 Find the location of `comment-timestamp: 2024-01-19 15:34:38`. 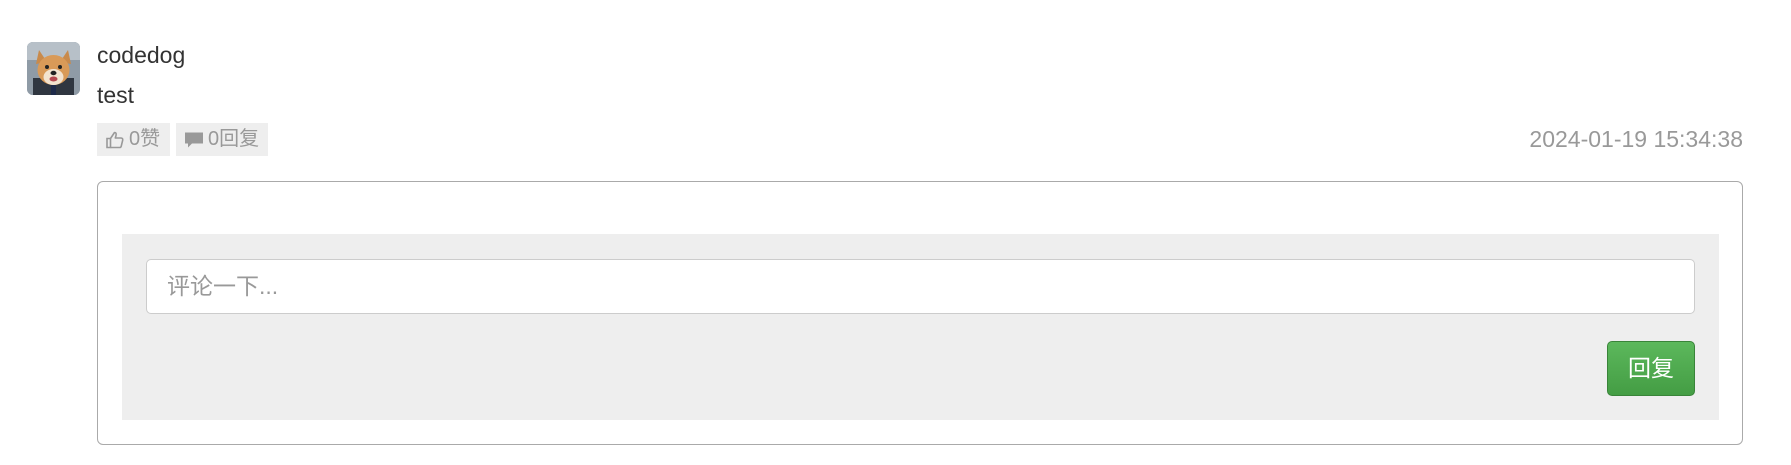

comment-timestamp: 2024-01-19 15:34:38 is located at coordinates (1636, 139).